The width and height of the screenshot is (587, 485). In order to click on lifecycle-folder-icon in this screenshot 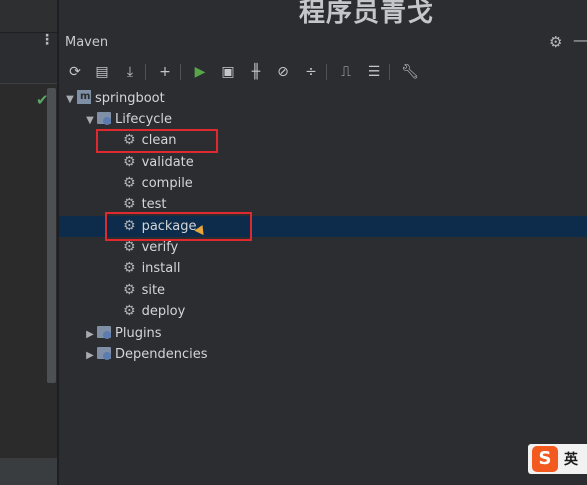, I will do `click(104, 118)`.